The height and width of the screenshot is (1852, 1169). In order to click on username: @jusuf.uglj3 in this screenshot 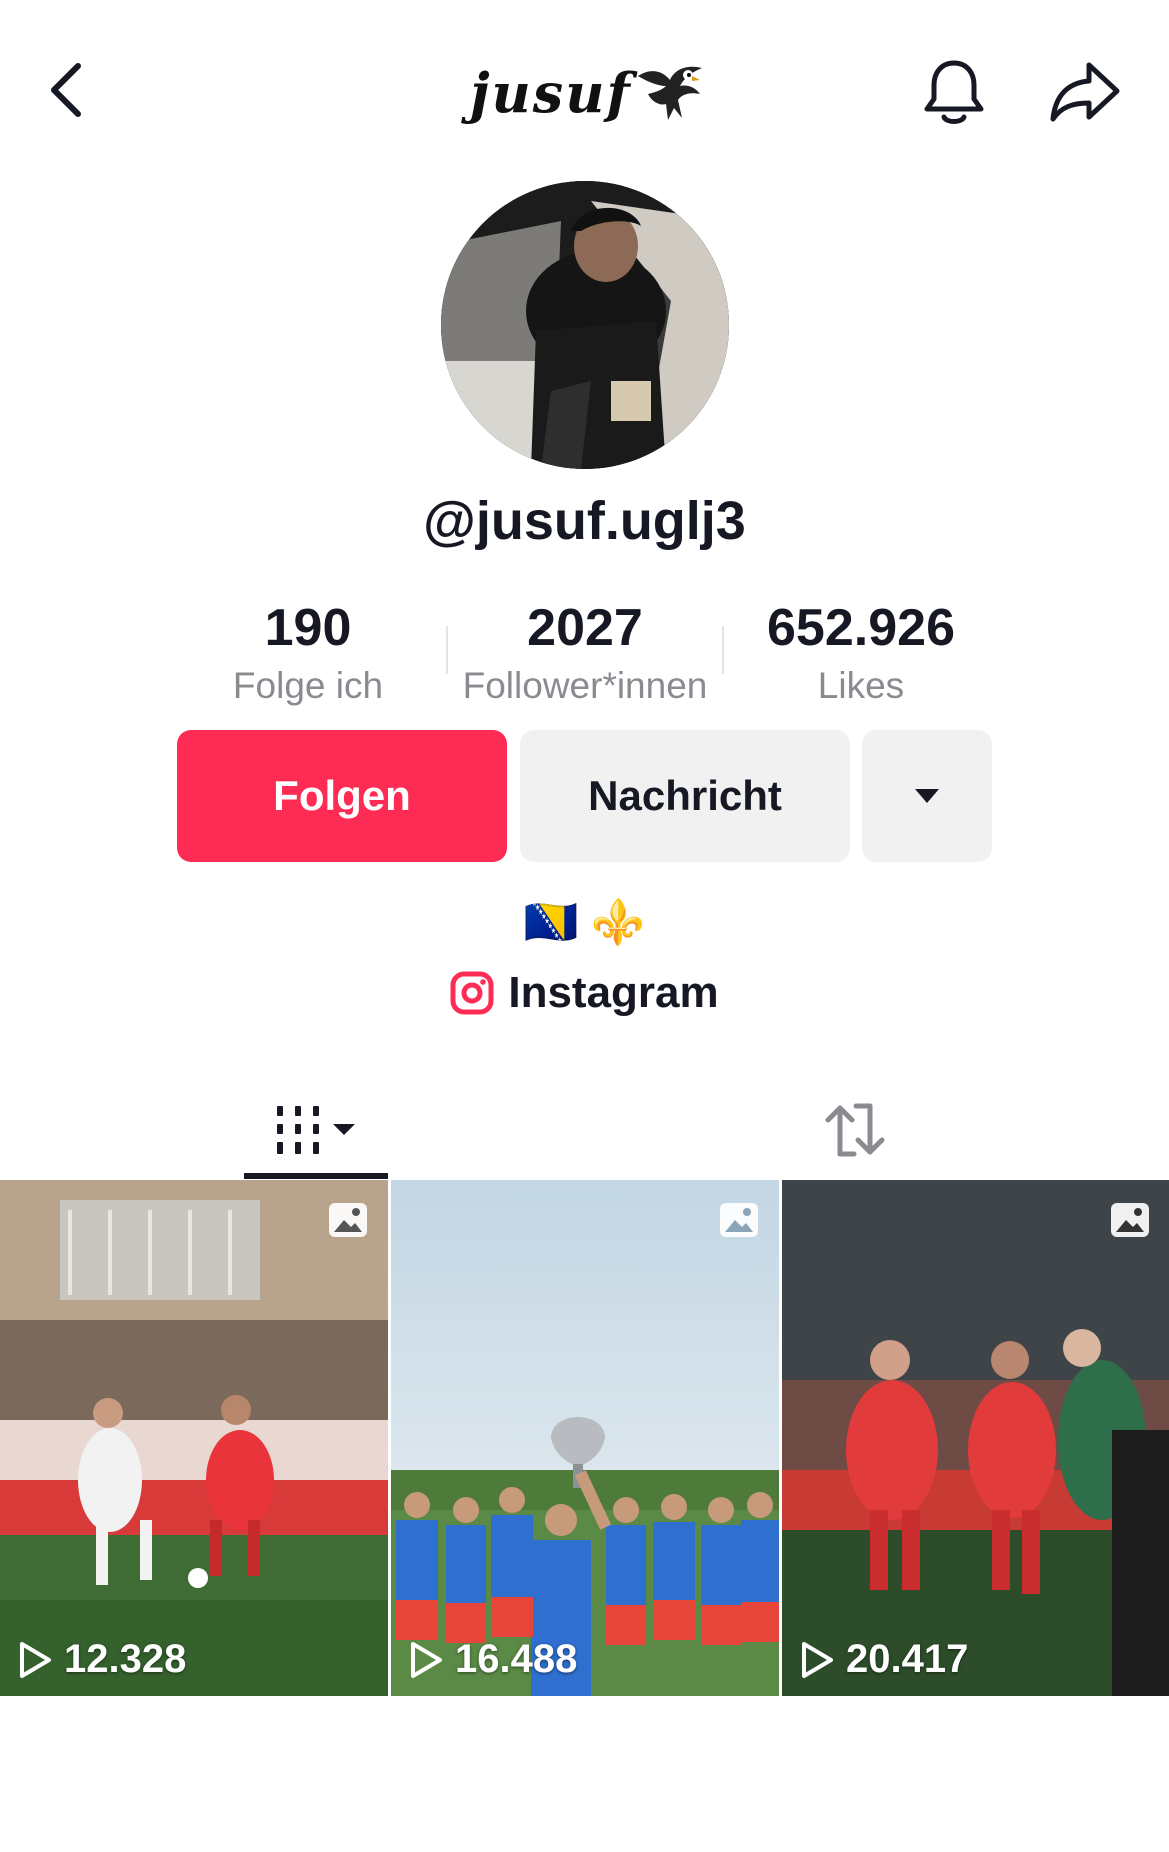, I will do `click(584, 521)`.